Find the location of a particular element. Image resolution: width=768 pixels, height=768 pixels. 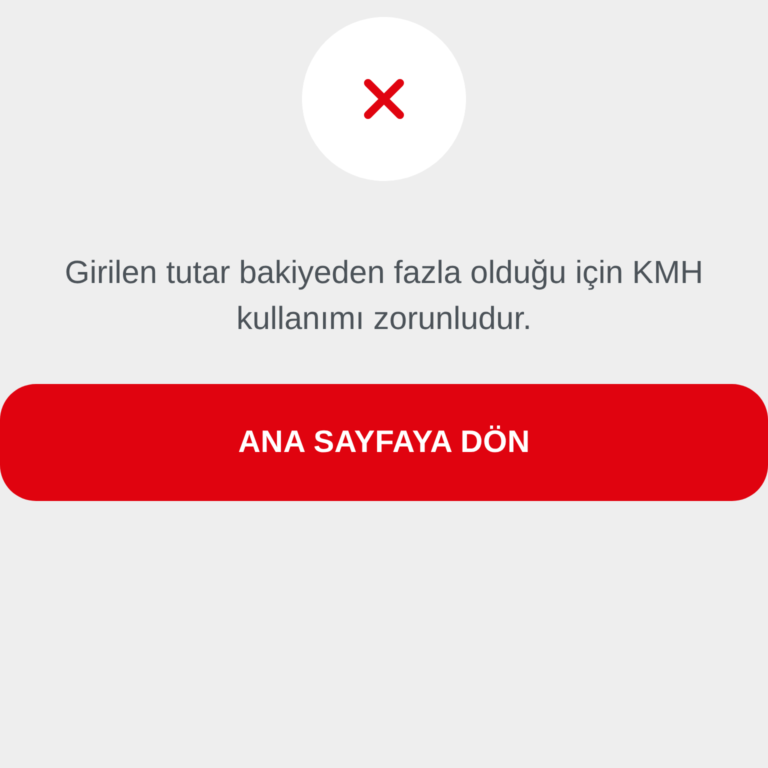

error-message: Girilen tutar bakiyeden fazla olduğu için KMH kullanımı zorunludur. is located at coordinates (384, 295).